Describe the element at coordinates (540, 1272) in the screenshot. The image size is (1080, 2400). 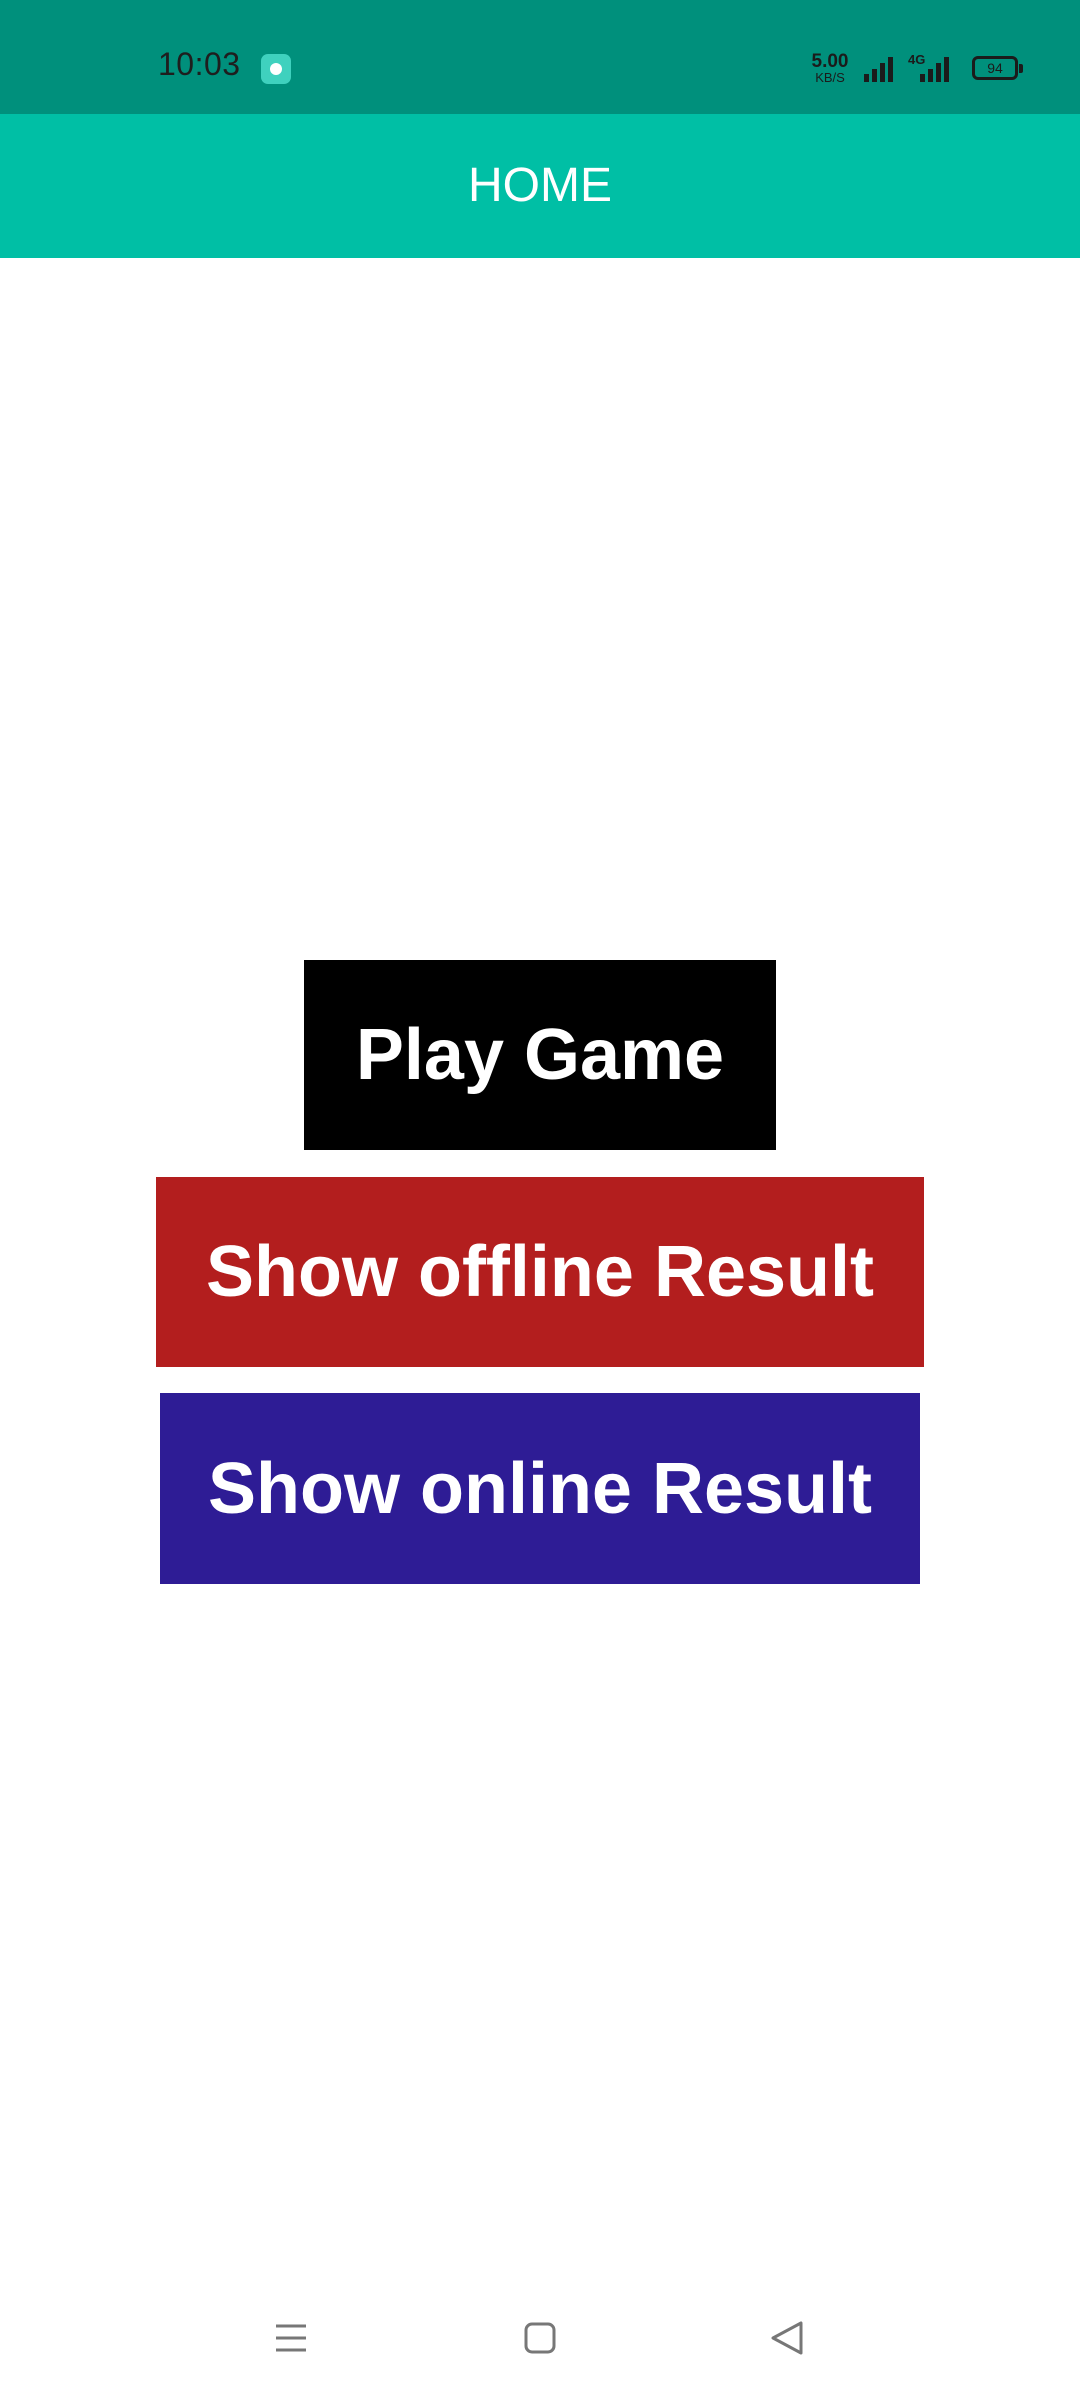
I see `show-offline-result-button: Show offline Result` at that location.